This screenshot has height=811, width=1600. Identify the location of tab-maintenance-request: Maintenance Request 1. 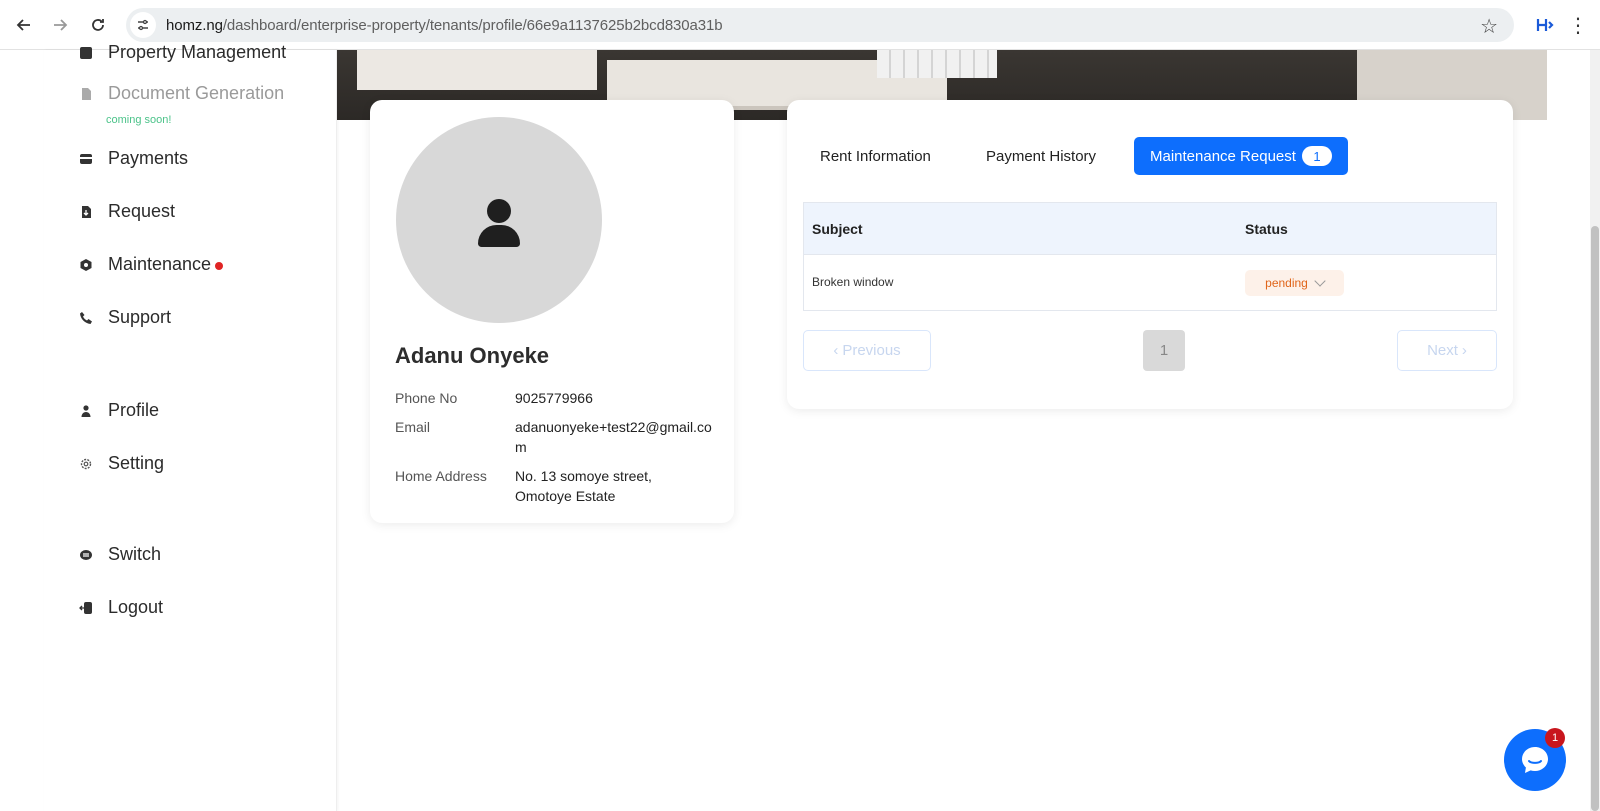
(1241, 156).